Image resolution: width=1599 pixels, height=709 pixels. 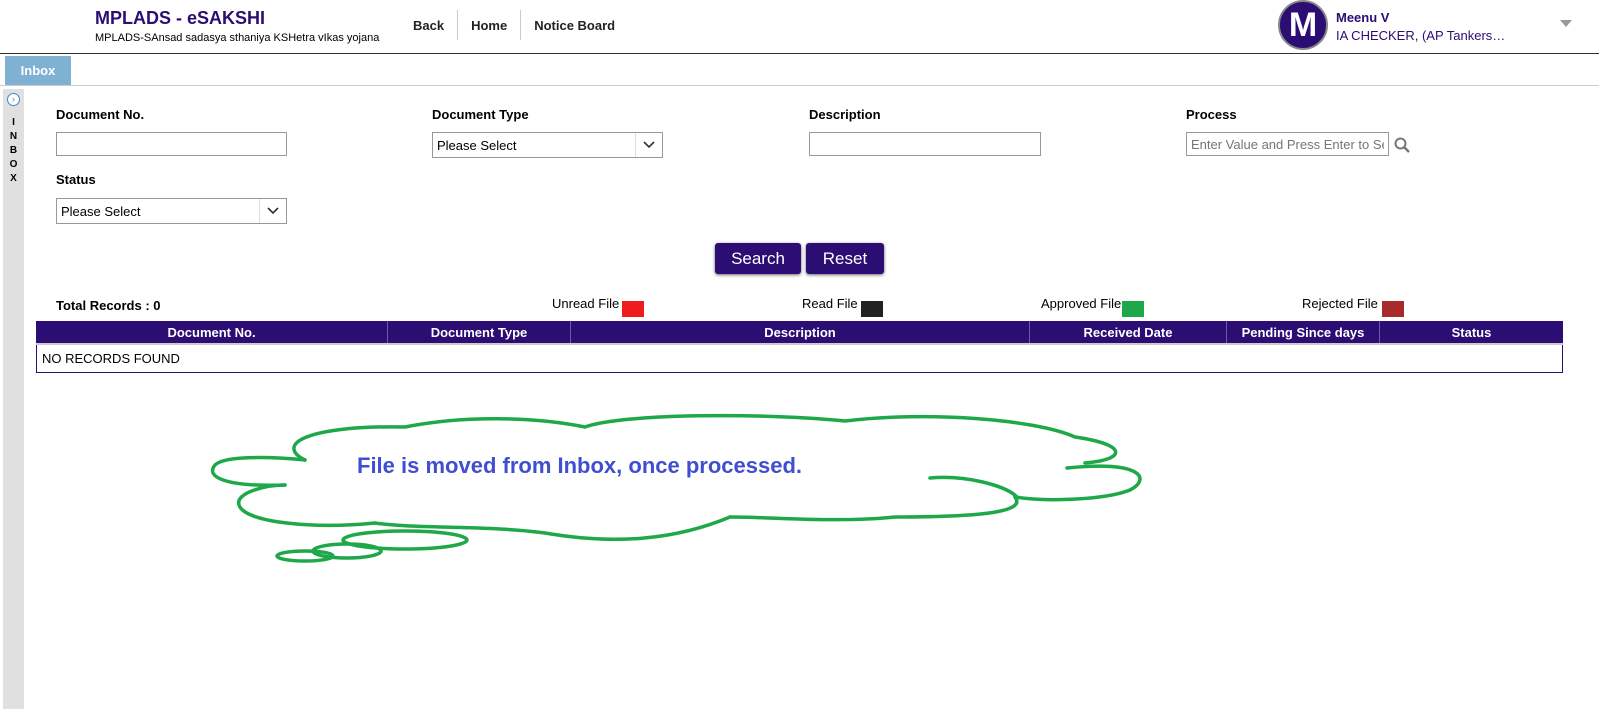 I want to click on document-type-selected: Please Select, so click(x=477, y=145).